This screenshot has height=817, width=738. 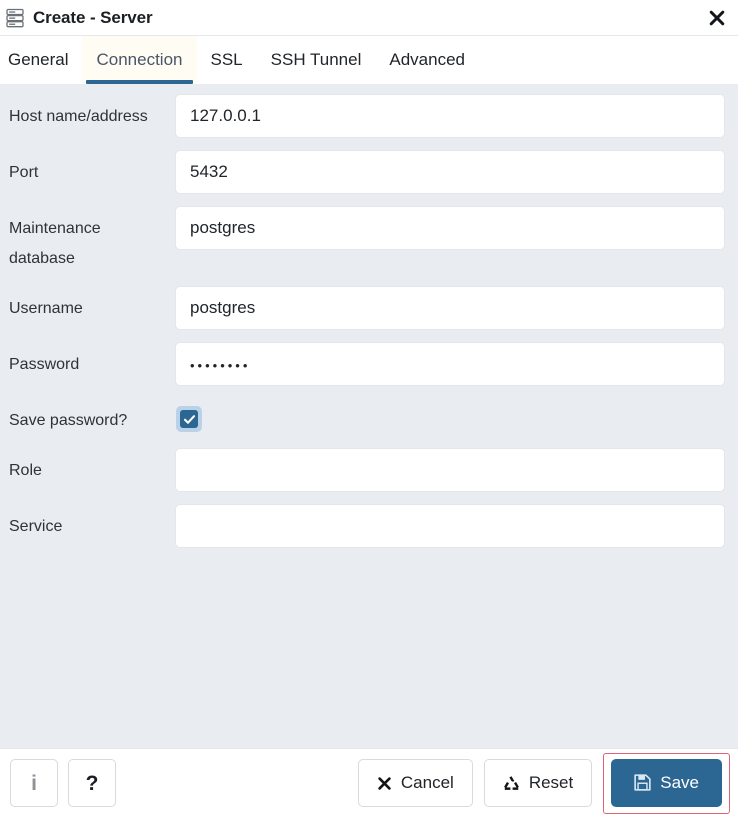 I want to click on reset-button: Reset, so click(x=538, y=783).